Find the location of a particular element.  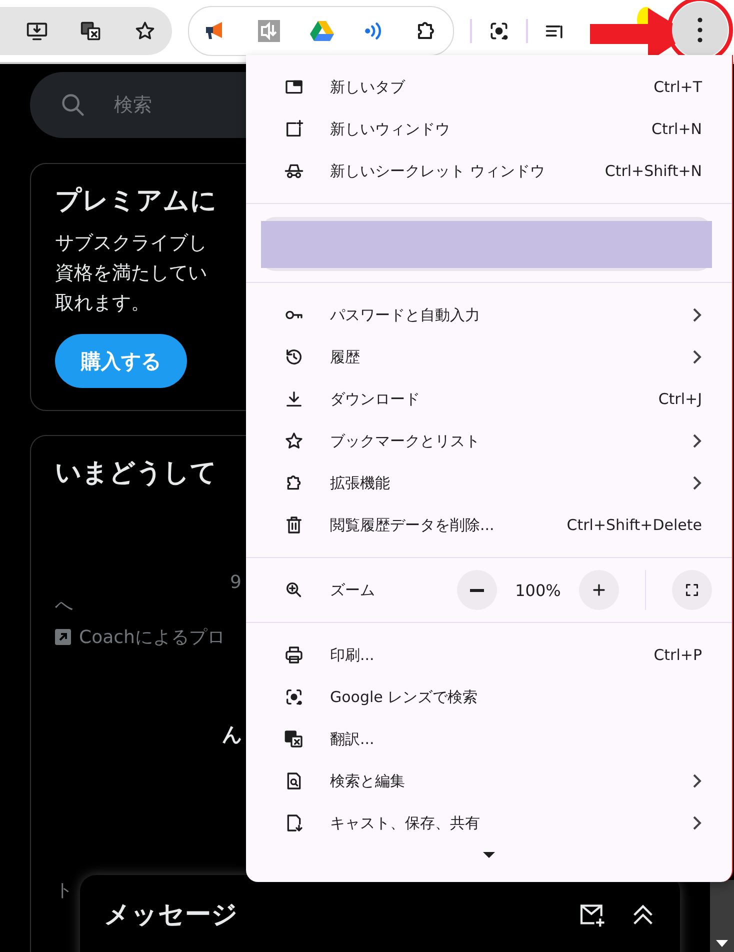

menu-item: パスワードと自動入力 is located at coordinates (489, 315).